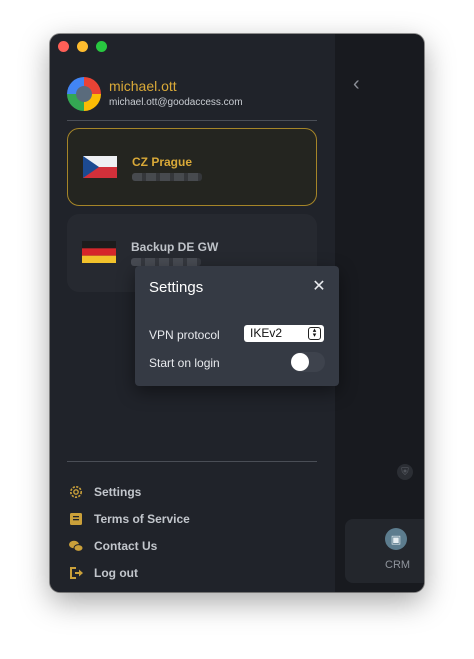 The height and width of the screenshot is (659, 474). I want to click on menu-item-settings: Settings, so click(128, 491).